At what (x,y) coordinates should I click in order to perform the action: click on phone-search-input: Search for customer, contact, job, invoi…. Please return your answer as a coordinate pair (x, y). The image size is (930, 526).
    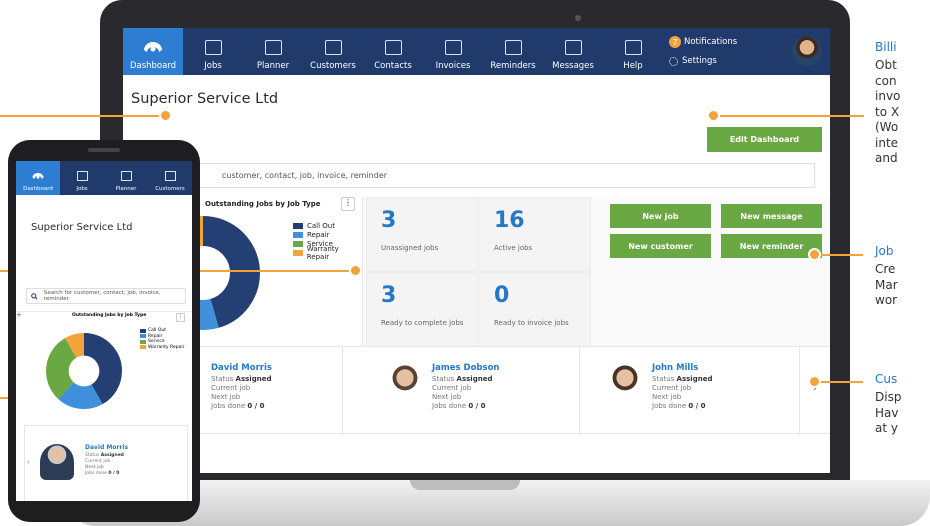
    Looking at the image, I should click on (106, 296).